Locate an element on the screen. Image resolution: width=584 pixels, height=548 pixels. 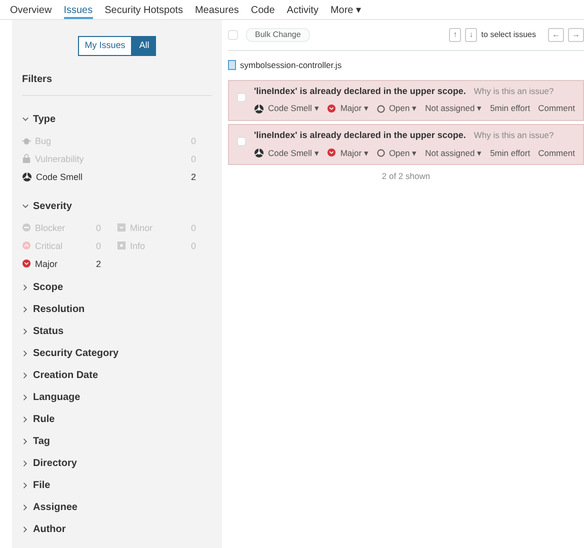
shown-count: 2 of 2 shown is located at coordinates (406, 176).